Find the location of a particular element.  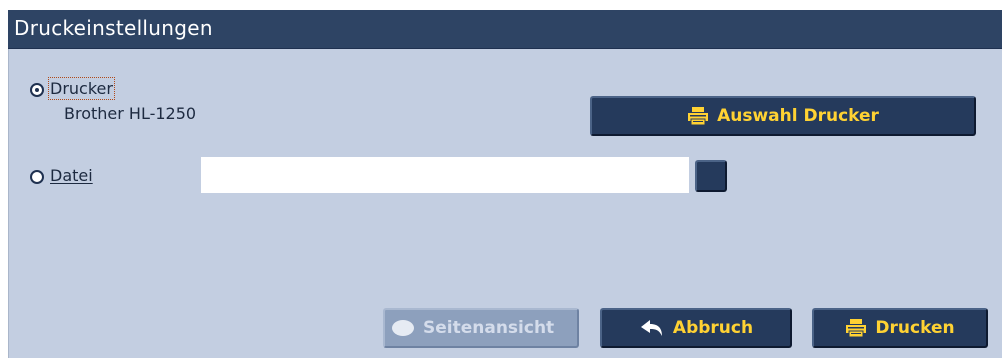

printer-option-label: Drucker is located at coordinates (81, 88).